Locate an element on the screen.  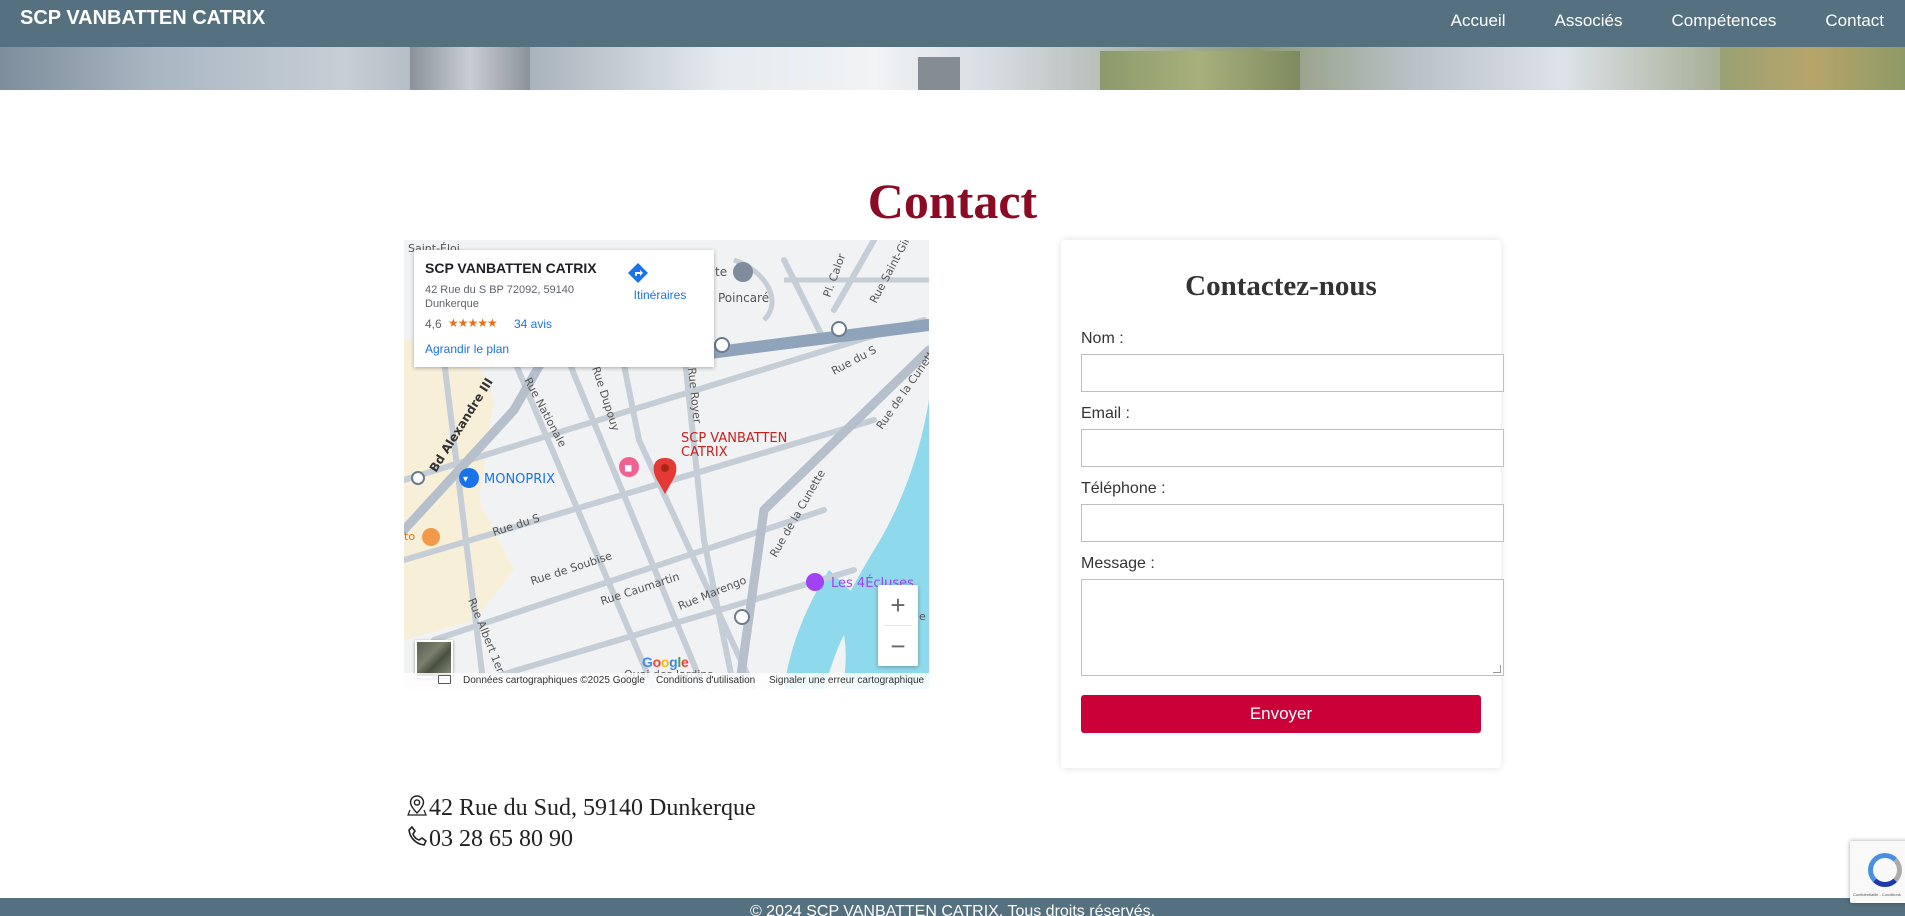
map-data-attribution: Données cartographiques ©2025 Google is located at coordinates (554, 680).